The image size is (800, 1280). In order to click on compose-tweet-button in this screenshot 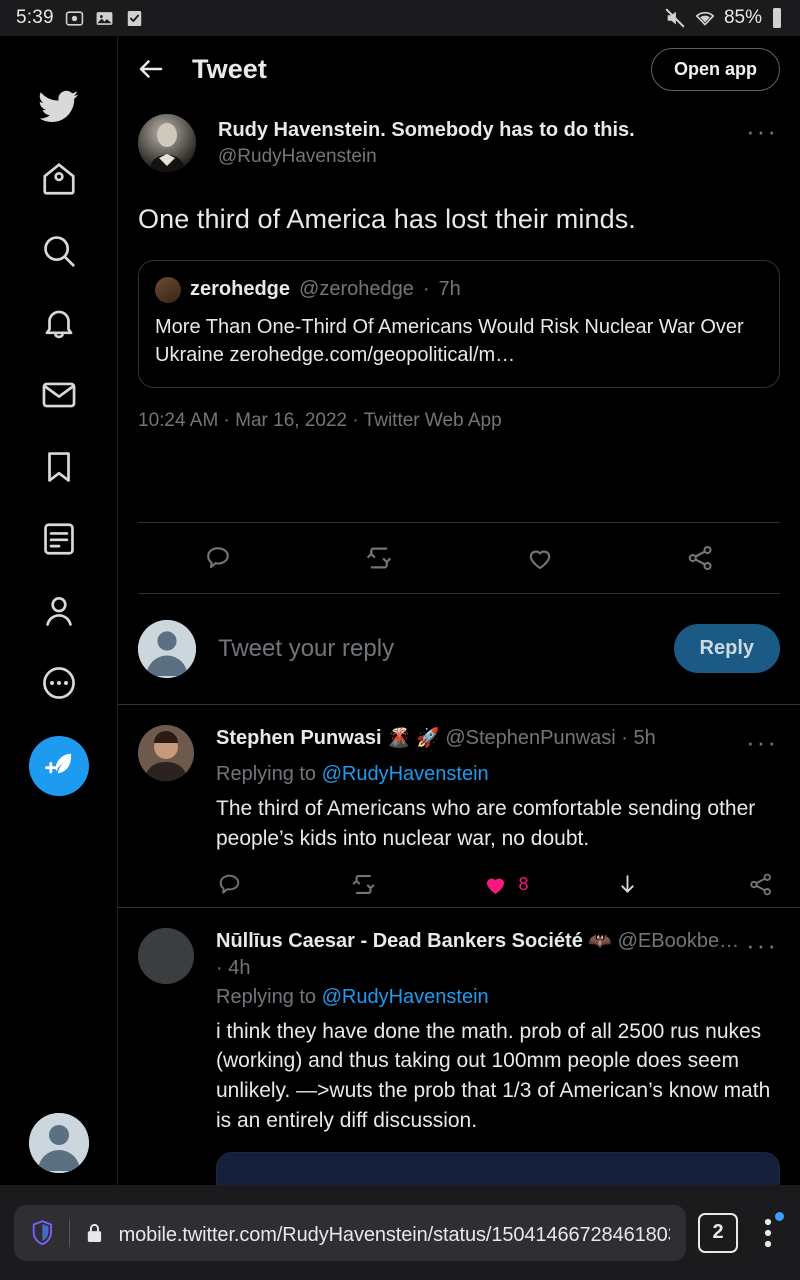, I will do `click(58, 766)`.